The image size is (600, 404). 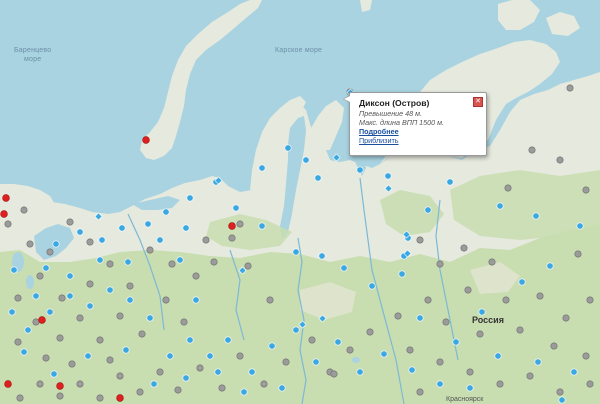 I want to click on popup-pointer, so click(x=346, y=99).